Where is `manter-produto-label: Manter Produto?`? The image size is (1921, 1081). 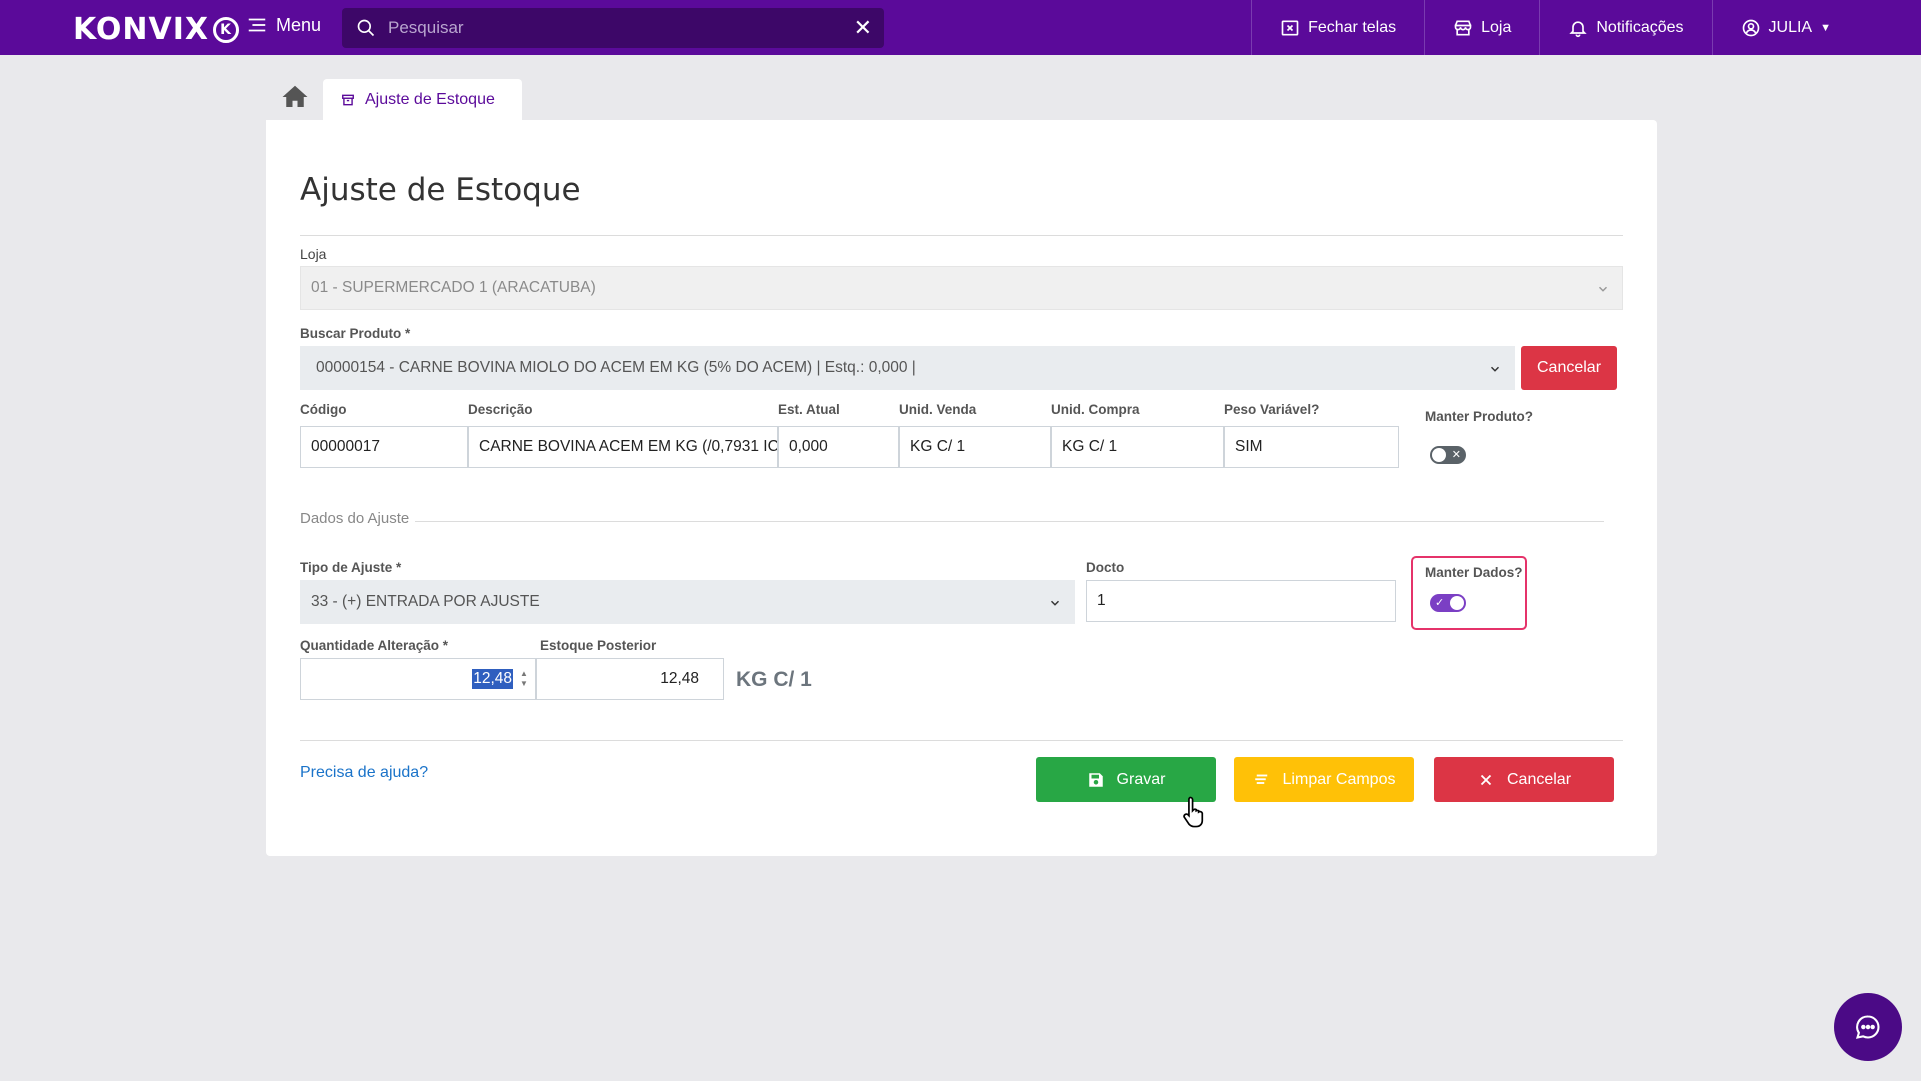 manter-produto-label: Manter Produto? is located at coordinates (1479, 416).